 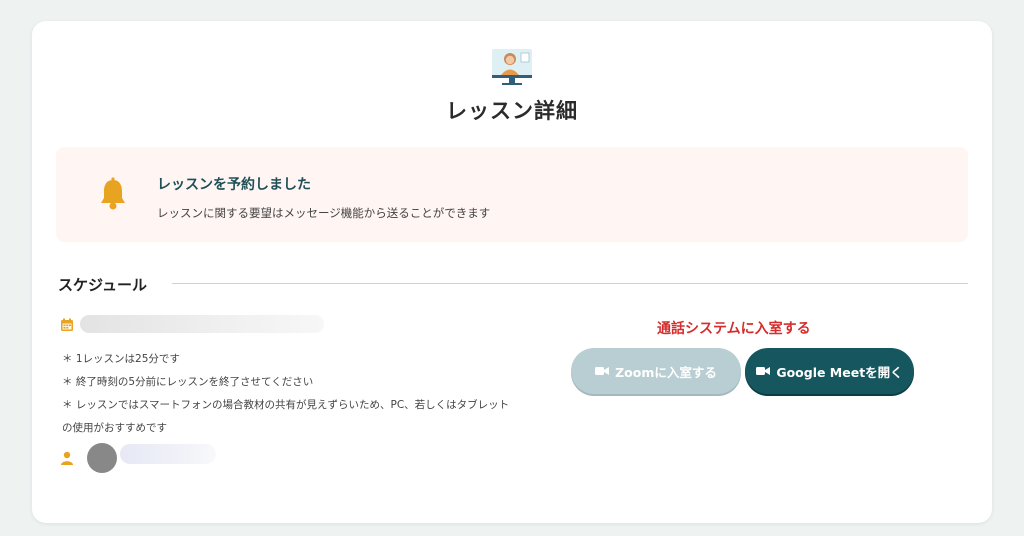 What do you see at coordinates (666, 372) in the screenshot?
I see `zoom-join-label: Zoomに入室する` at bounding box center [666, 372].